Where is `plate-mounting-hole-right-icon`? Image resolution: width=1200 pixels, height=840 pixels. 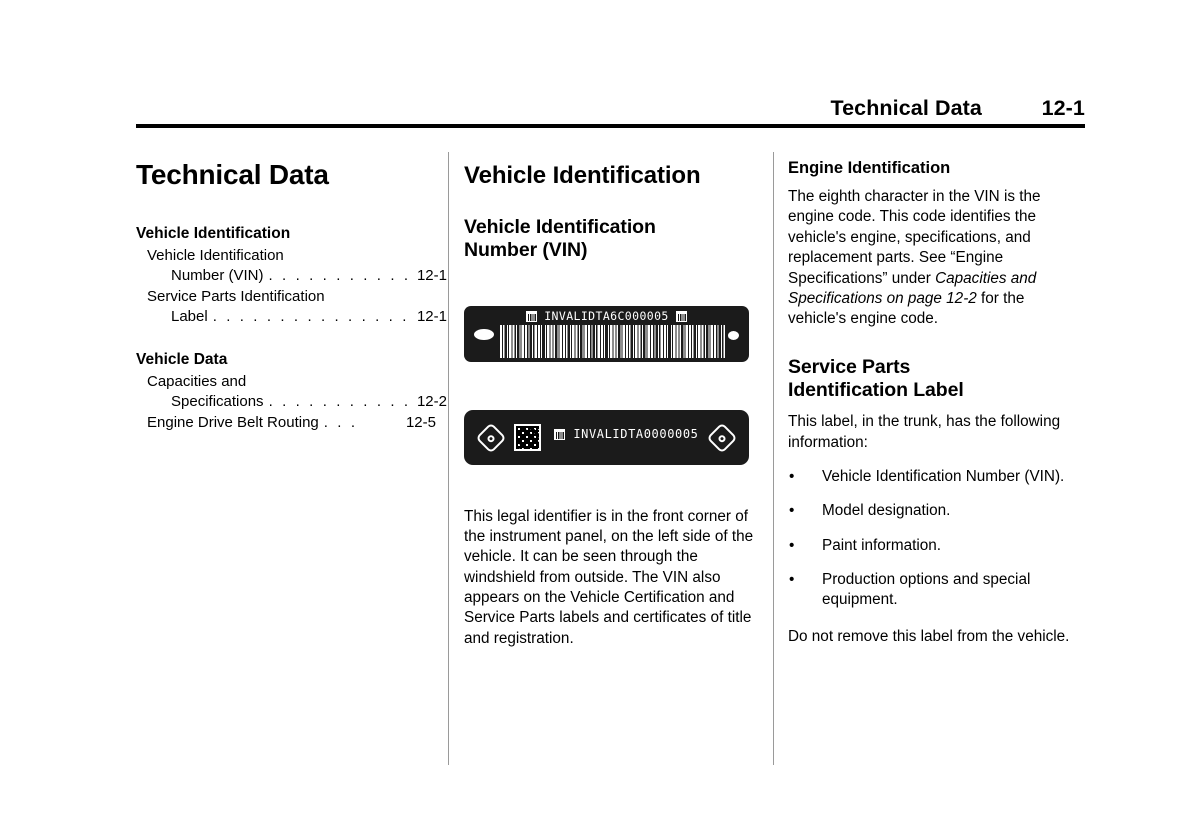 plate-mounting-hole-right-icon is located at coordinates (733, 335).